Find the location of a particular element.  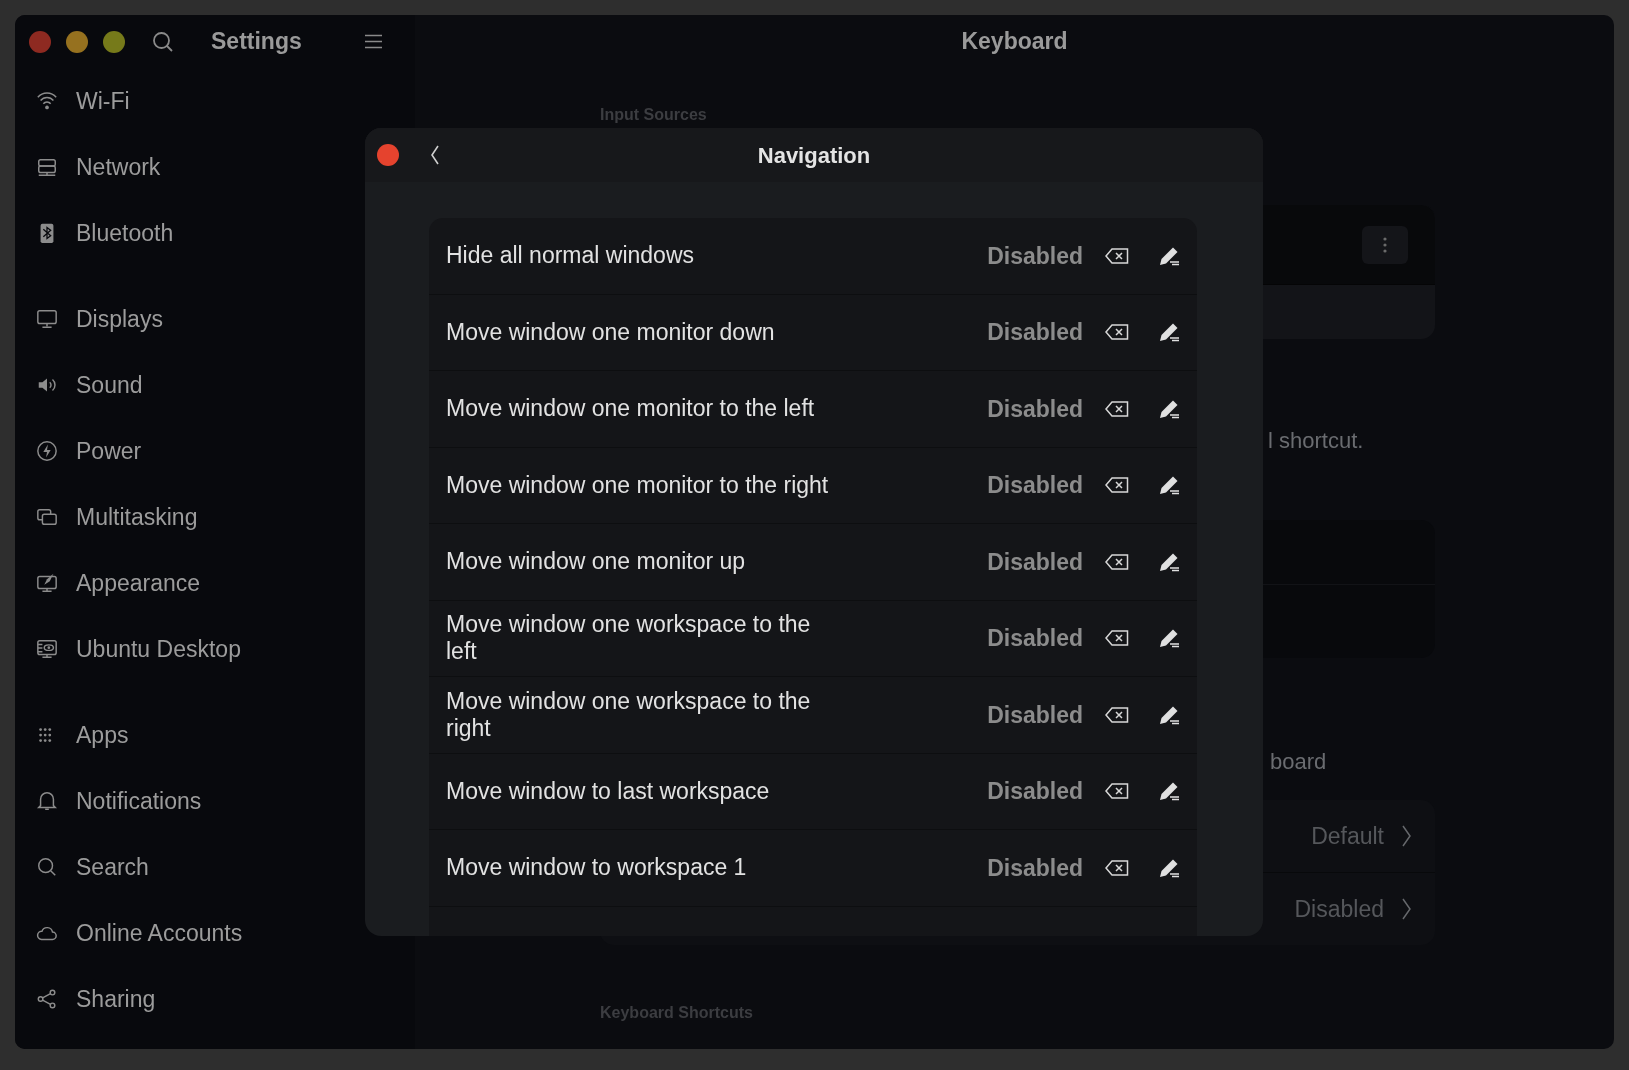

monitor-icon is located at coordinates (47, 319).